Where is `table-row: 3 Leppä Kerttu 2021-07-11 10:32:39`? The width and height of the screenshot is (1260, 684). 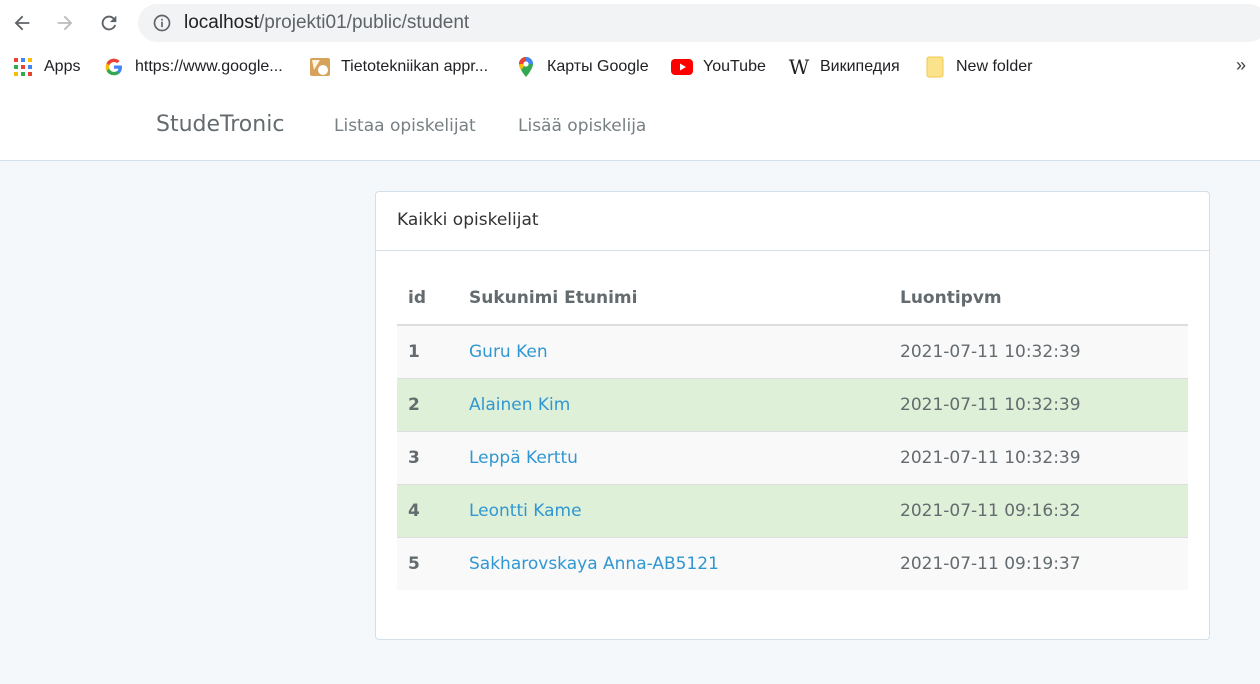 table-row: 3 Leppä Kerttu 2021-07-11 10:32:39 is located at coordinates (792, 457).